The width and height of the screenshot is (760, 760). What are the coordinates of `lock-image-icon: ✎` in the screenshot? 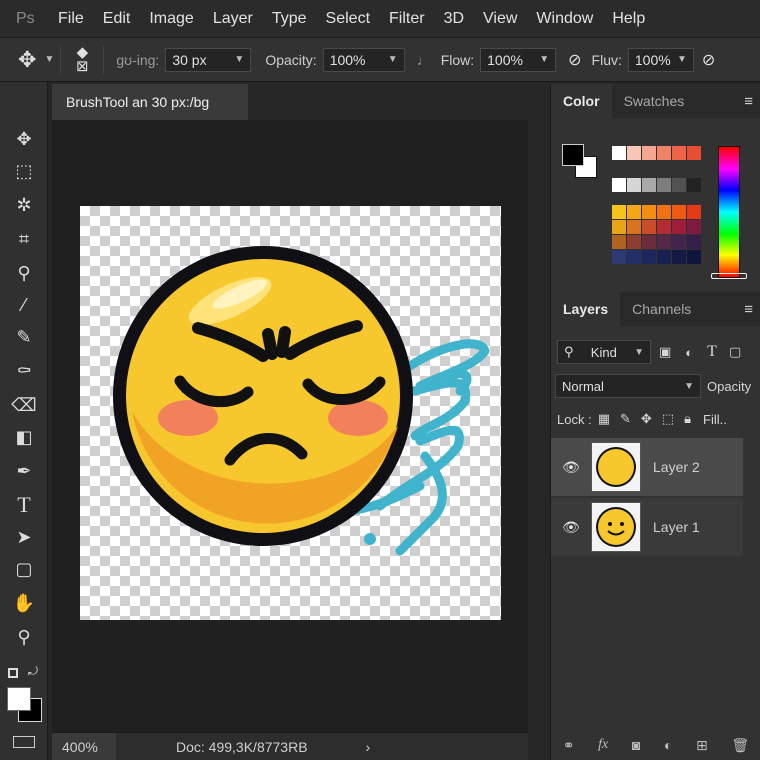 It's located at (625, 419).